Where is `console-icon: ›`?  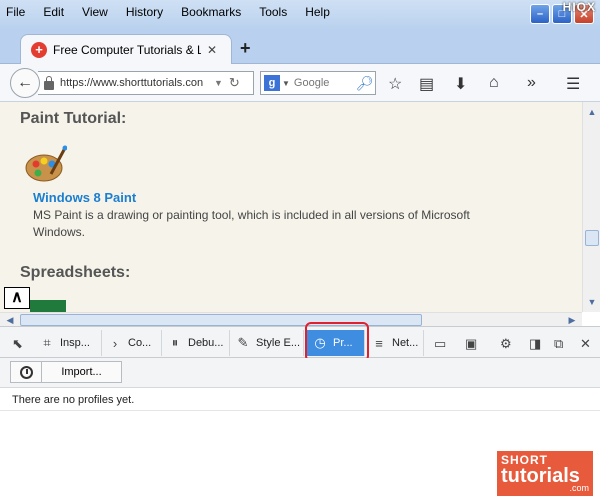 console-icon: › is located at coordinates (115, 343).